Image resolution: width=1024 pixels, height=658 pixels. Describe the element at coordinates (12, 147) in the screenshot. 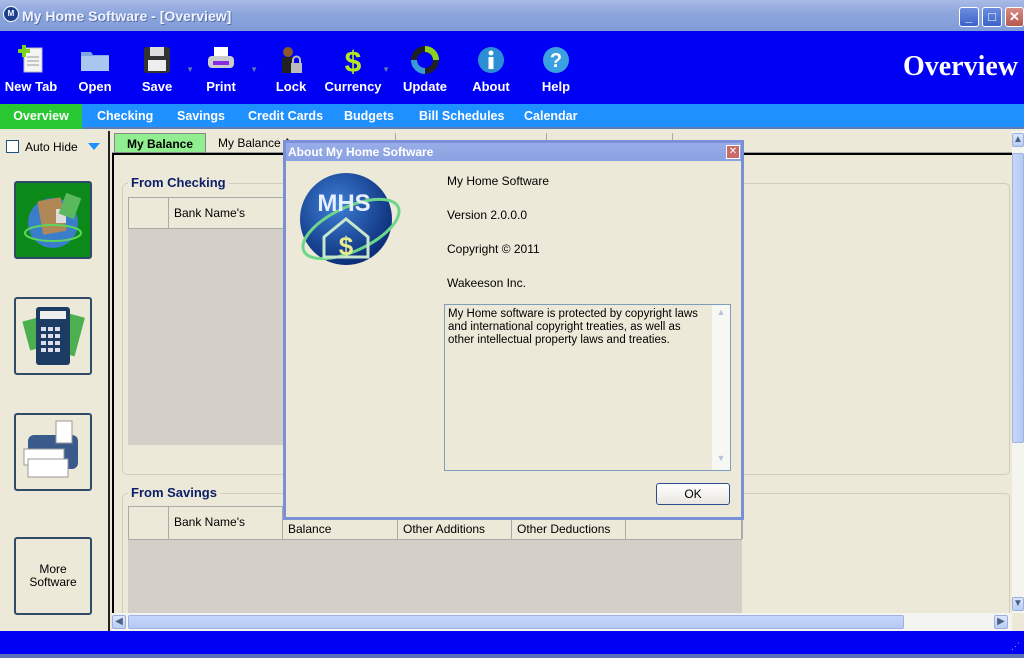

I see `checkbox-box` at that location.